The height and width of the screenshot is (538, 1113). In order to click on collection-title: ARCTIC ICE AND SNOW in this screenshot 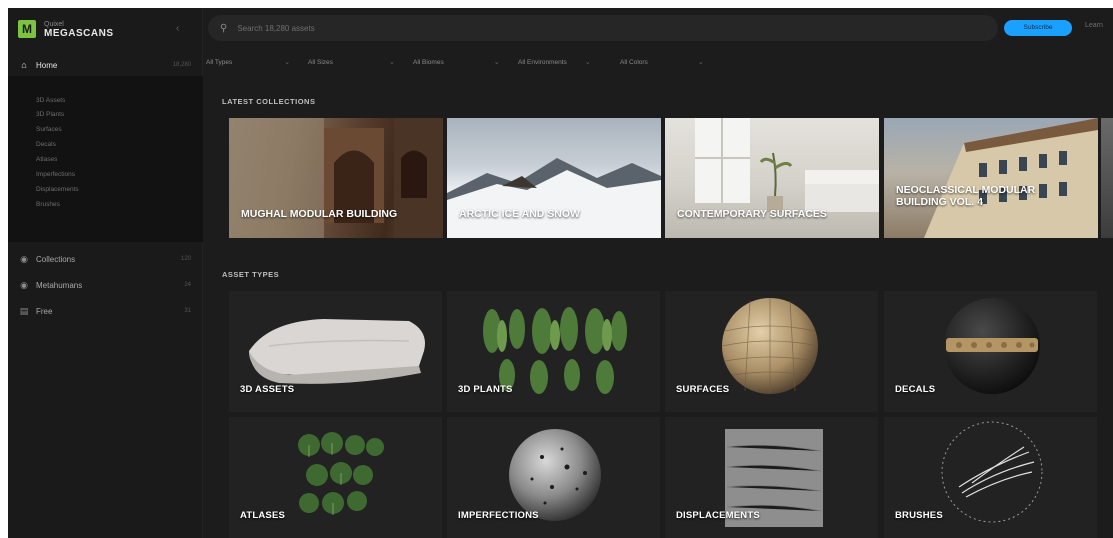, I will do `click(519, 214)`.